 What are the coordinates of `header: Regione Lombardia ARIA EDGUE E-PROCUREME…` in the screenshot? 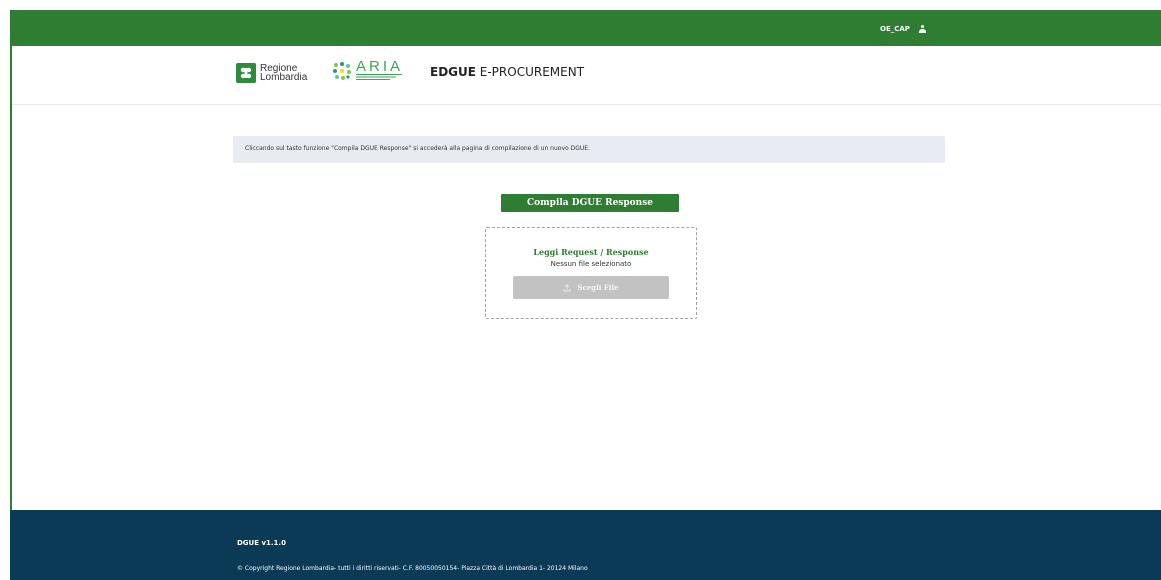 It's located at (586, 75).